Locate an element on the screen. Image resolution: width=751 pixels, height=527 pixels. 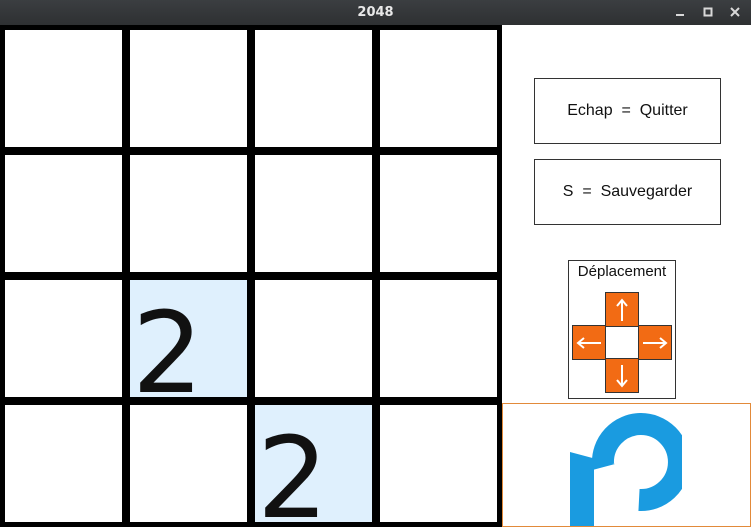
board-cell-r3-c1 is located at coordinates (63, 338).